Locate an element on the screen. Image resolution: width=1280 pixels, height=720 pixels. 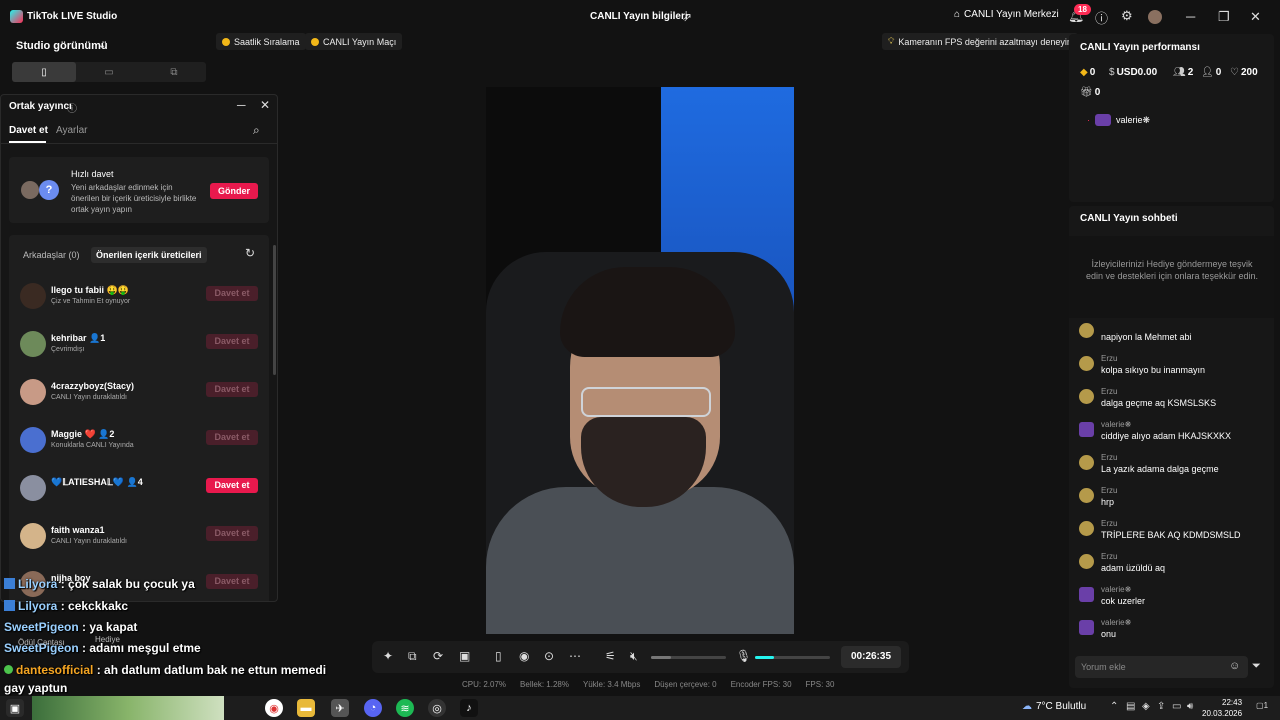
camera-icon: ⊙ is located at coordinates (549, 656).